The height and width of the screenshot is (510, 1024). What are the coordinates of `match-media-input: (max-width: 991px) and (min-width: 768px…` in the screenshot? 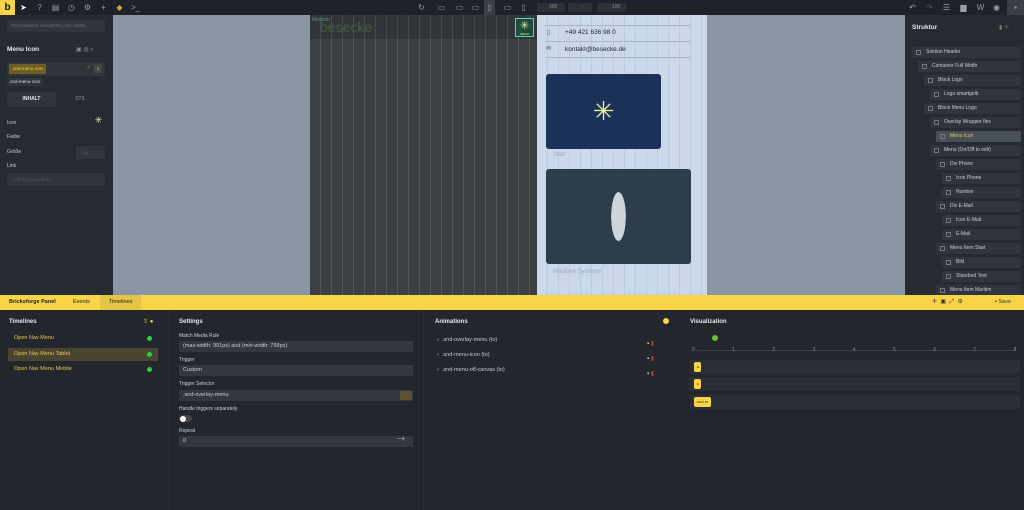 It's located at (296, 346).